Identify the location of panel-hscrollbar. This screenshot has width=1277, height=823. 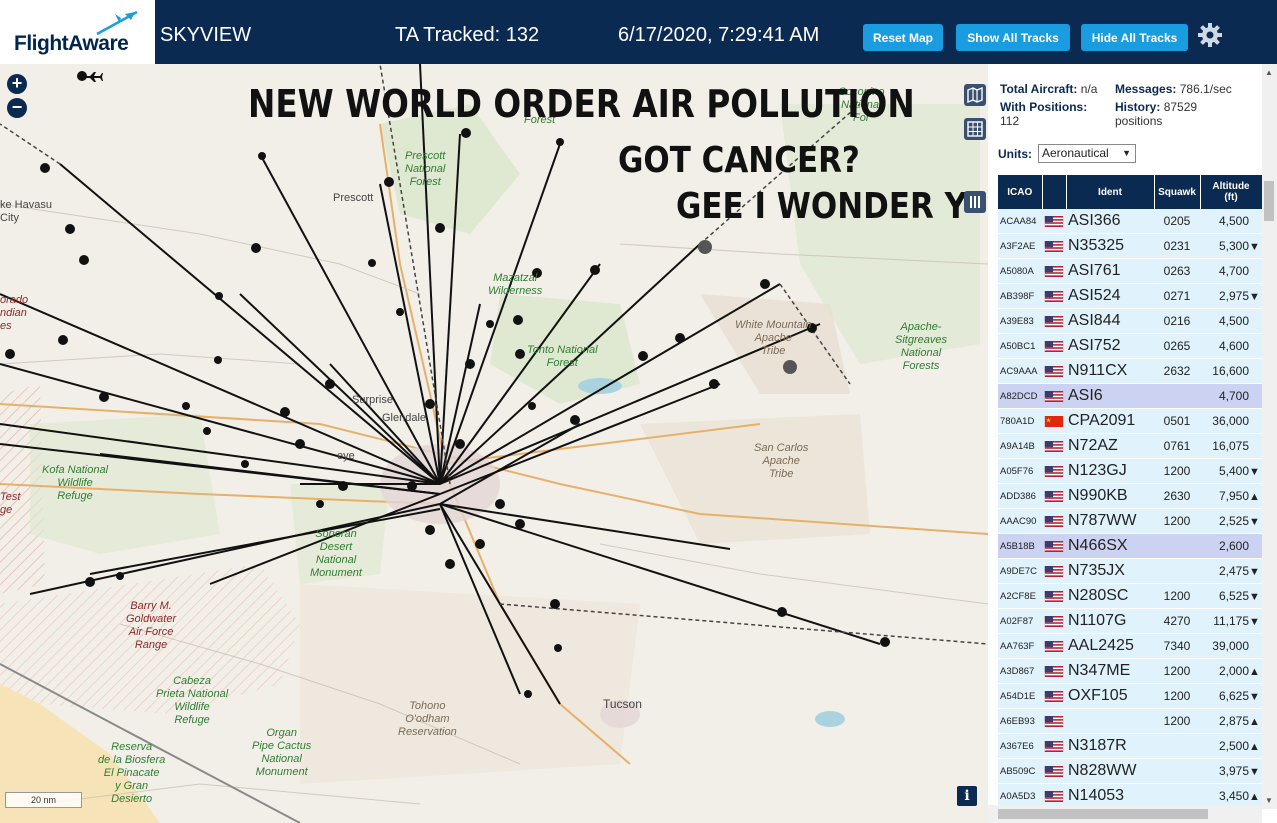
(1125, 814).